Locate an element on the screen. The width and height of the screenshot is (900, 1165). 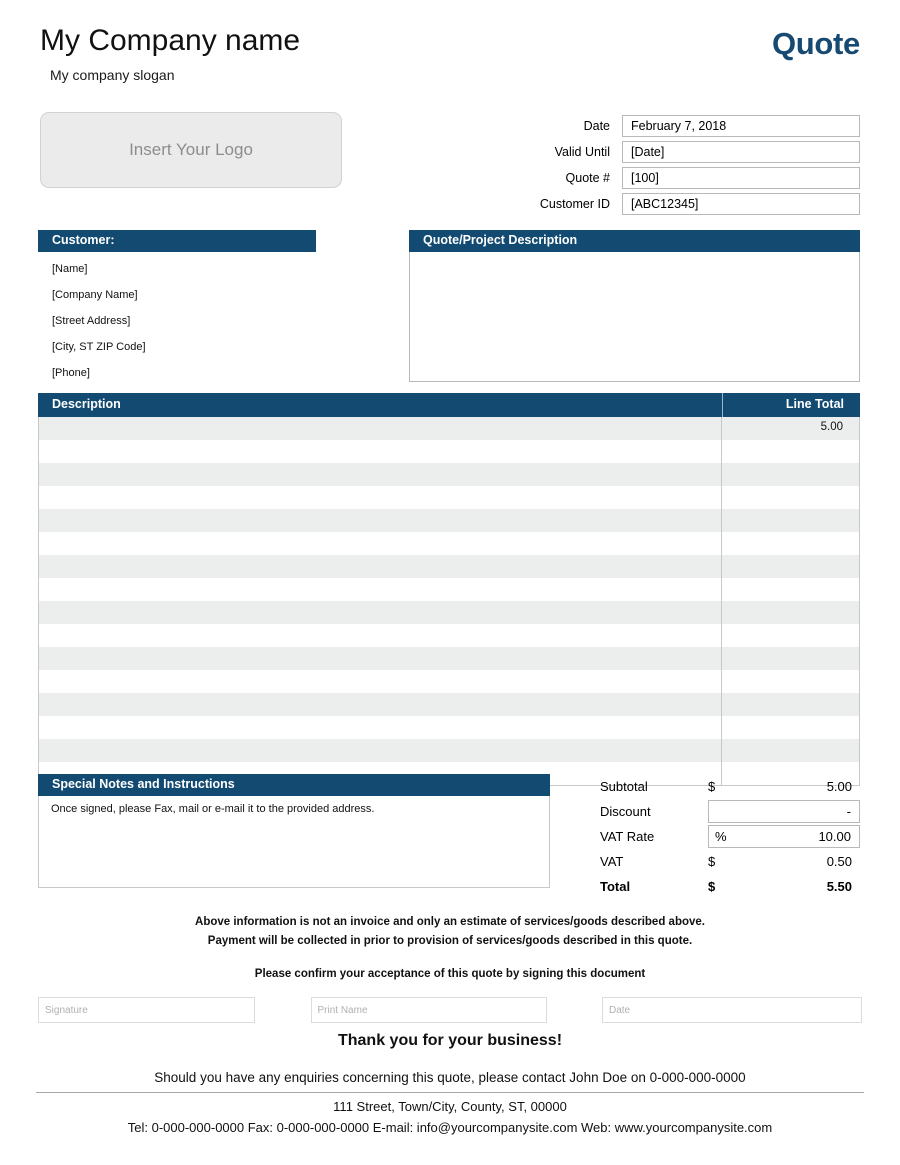
totals-row-subtotal: Subtotal $ 5.00 is located at coordinates (730, 786).